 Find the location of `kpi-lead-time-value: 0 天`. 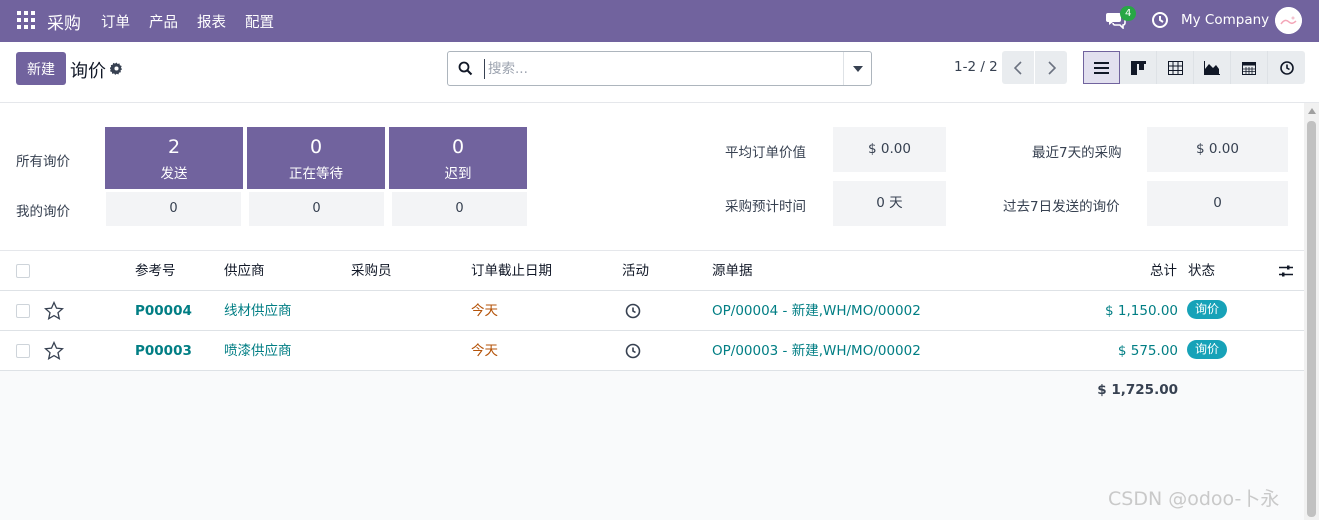

kpi-lead-time-value: 0 天 is located at coordinates (889, 203).